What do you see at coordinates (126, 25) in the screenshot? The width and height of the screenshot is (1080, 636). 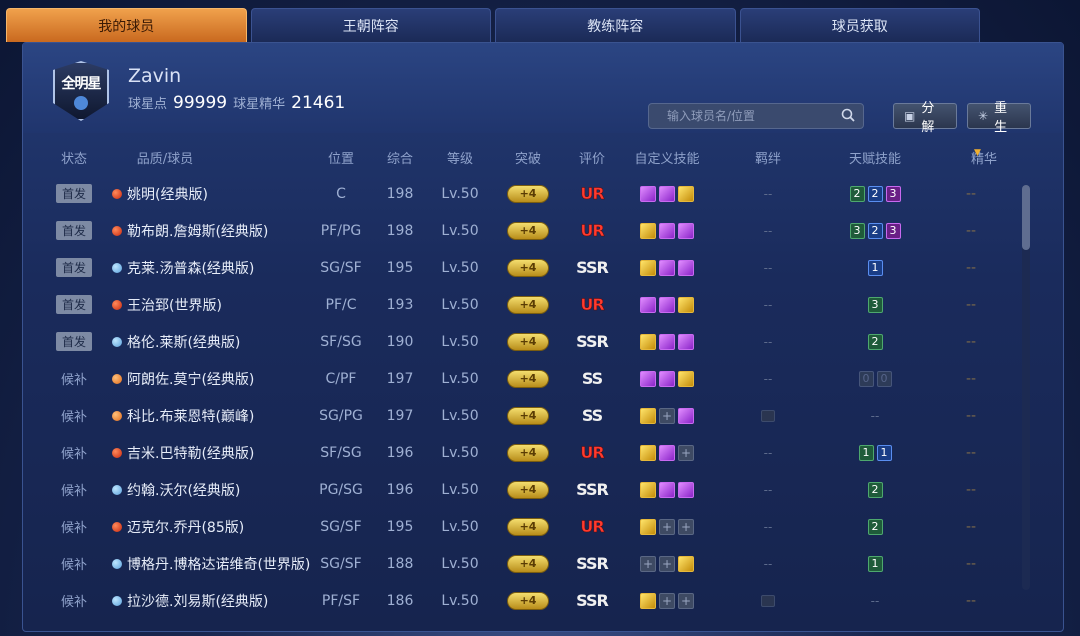 I see `tab-my-players: 我的球员` at bounding box center [126, 25].